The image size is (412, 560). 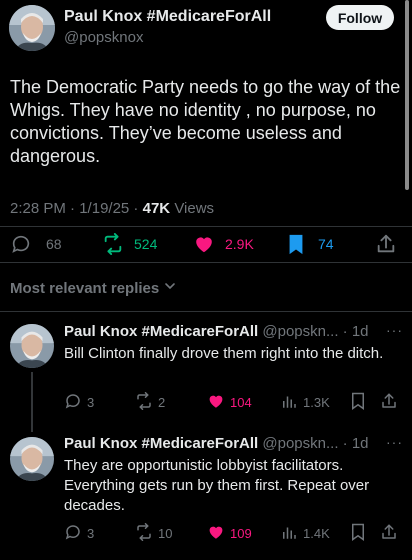 I want to click on views-action: 1.3K, so click(x=305, y=402).